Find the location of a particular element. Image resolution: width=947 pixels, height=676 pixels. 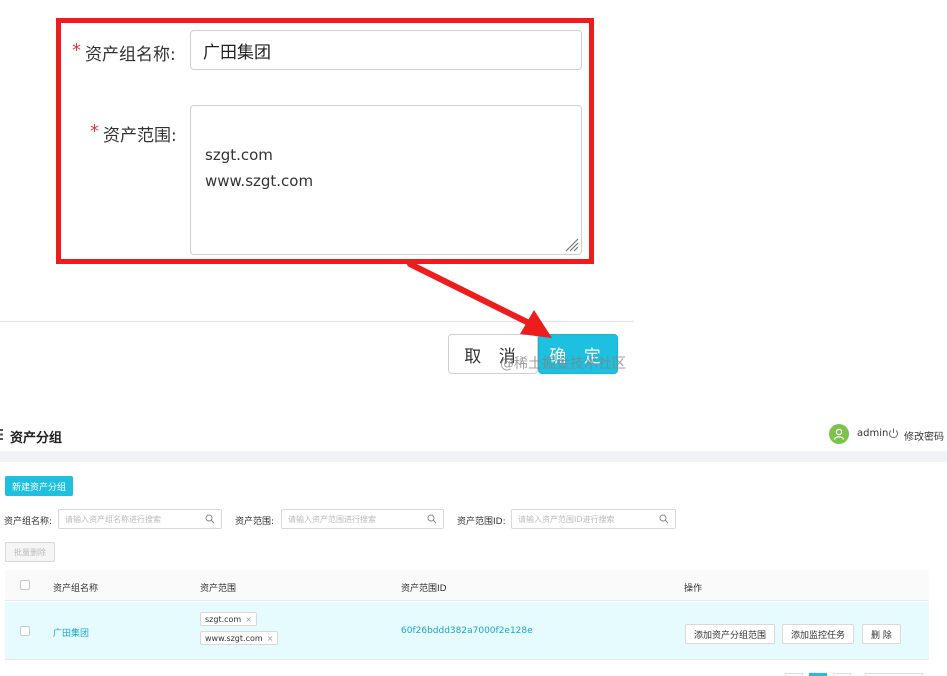

column-header: 操作 is located at coordinates (693, 589).